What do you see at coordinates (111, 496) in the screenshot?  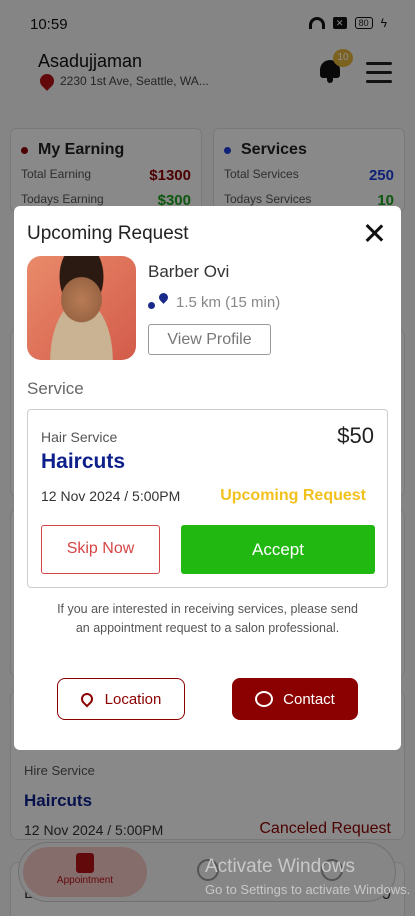 I see `service-date: 12 Nov 2024 / 5:00PM` at bounding box center [111, 496].